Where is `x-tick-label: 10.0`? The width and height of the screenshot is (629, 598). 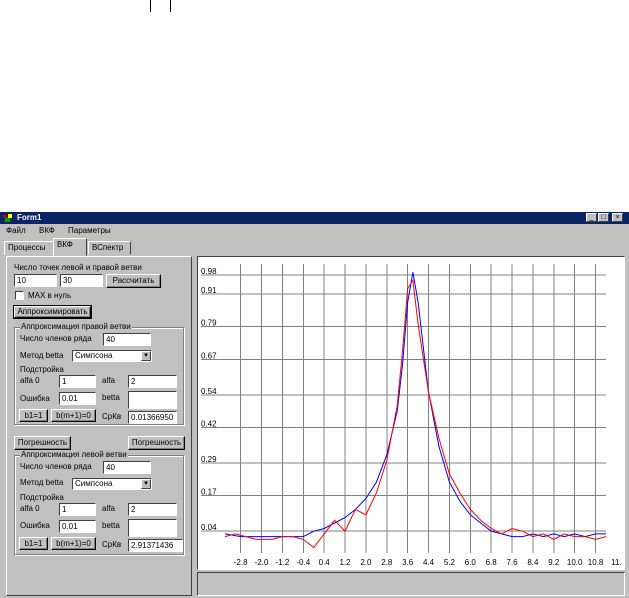
x-tick-label: 10.0 is located at coordinates (575, 562).